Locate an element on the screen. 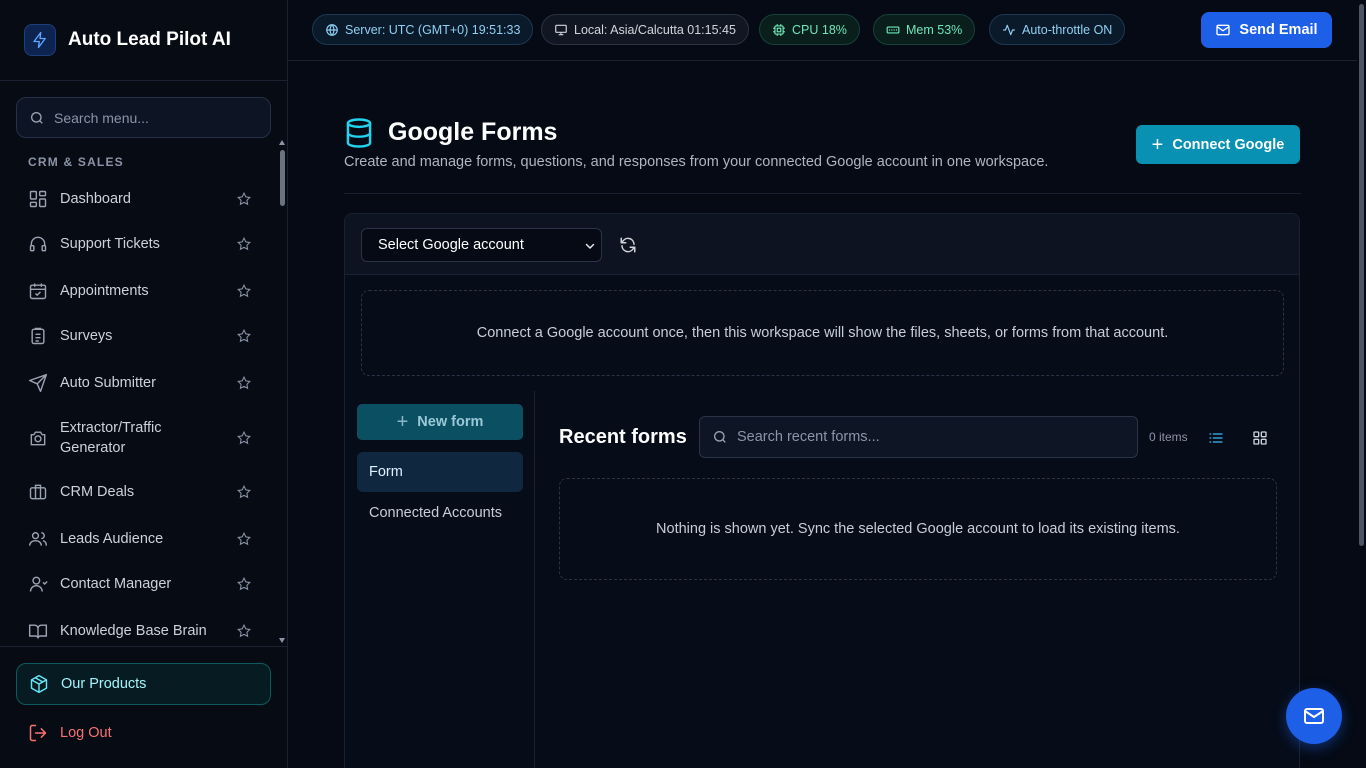 The image size is (1366, 768). brand: Auto Lead Pilot AI is located at coordinates (143, 40).